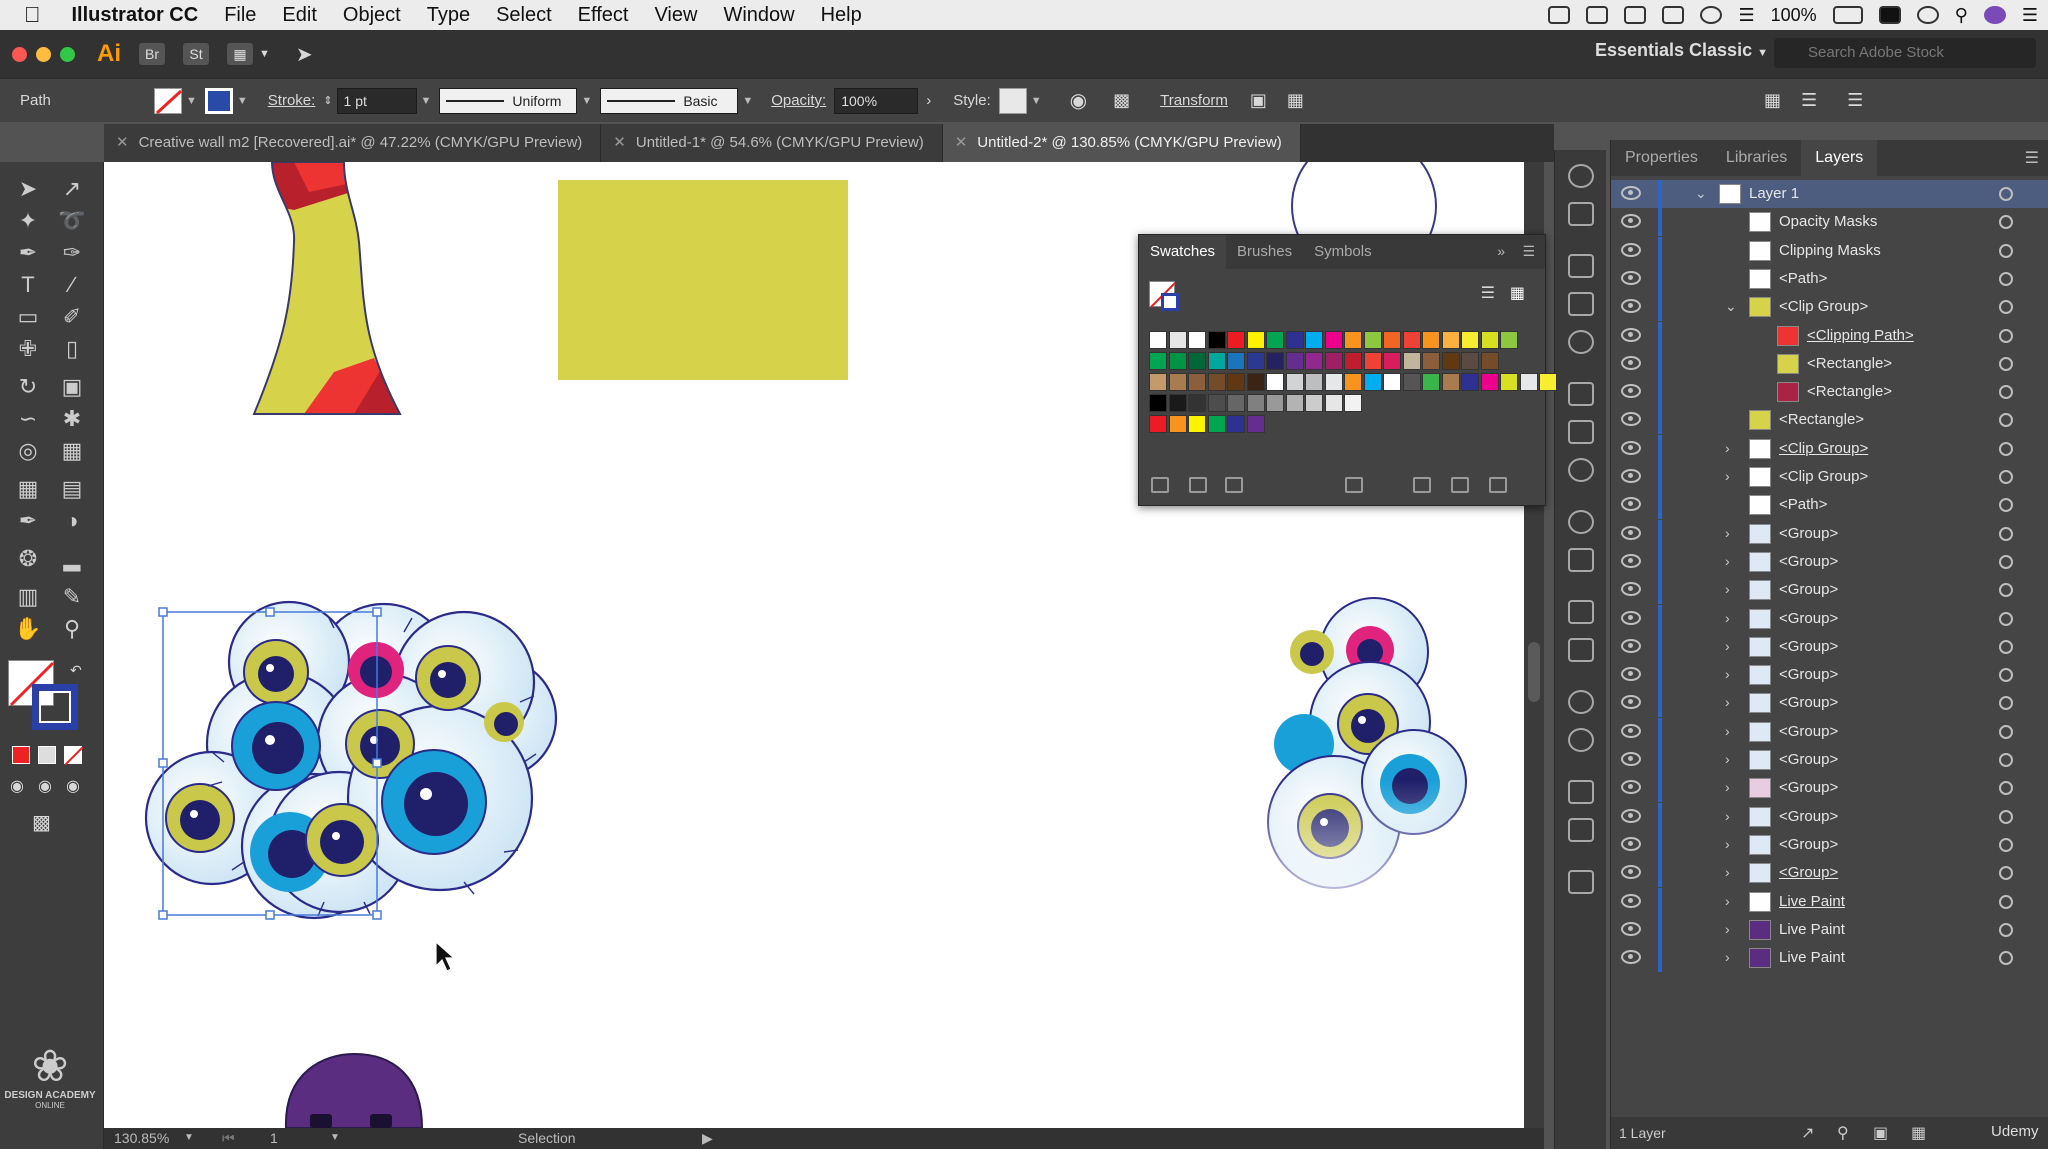 The height and width of the screenshot is (1149, 2048). What do you see at coordinates (1198, 485) in the screenshot?
I see `add-to-library-icon` at bounding box center [1198, 485].